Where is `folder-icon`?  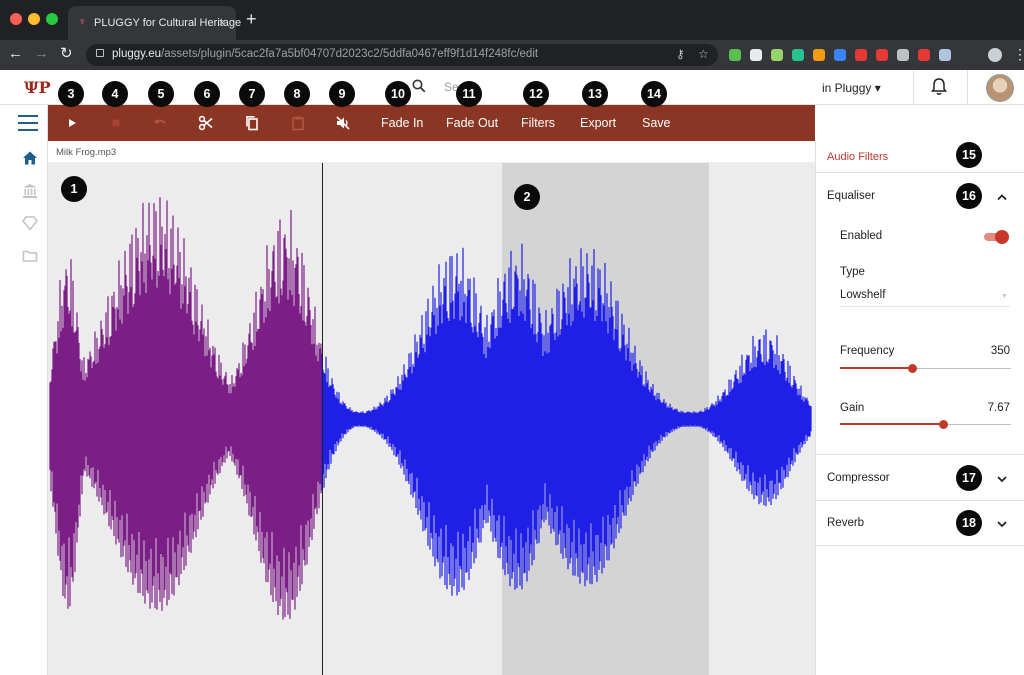 folder-icon is located at coordinates (30, 256).